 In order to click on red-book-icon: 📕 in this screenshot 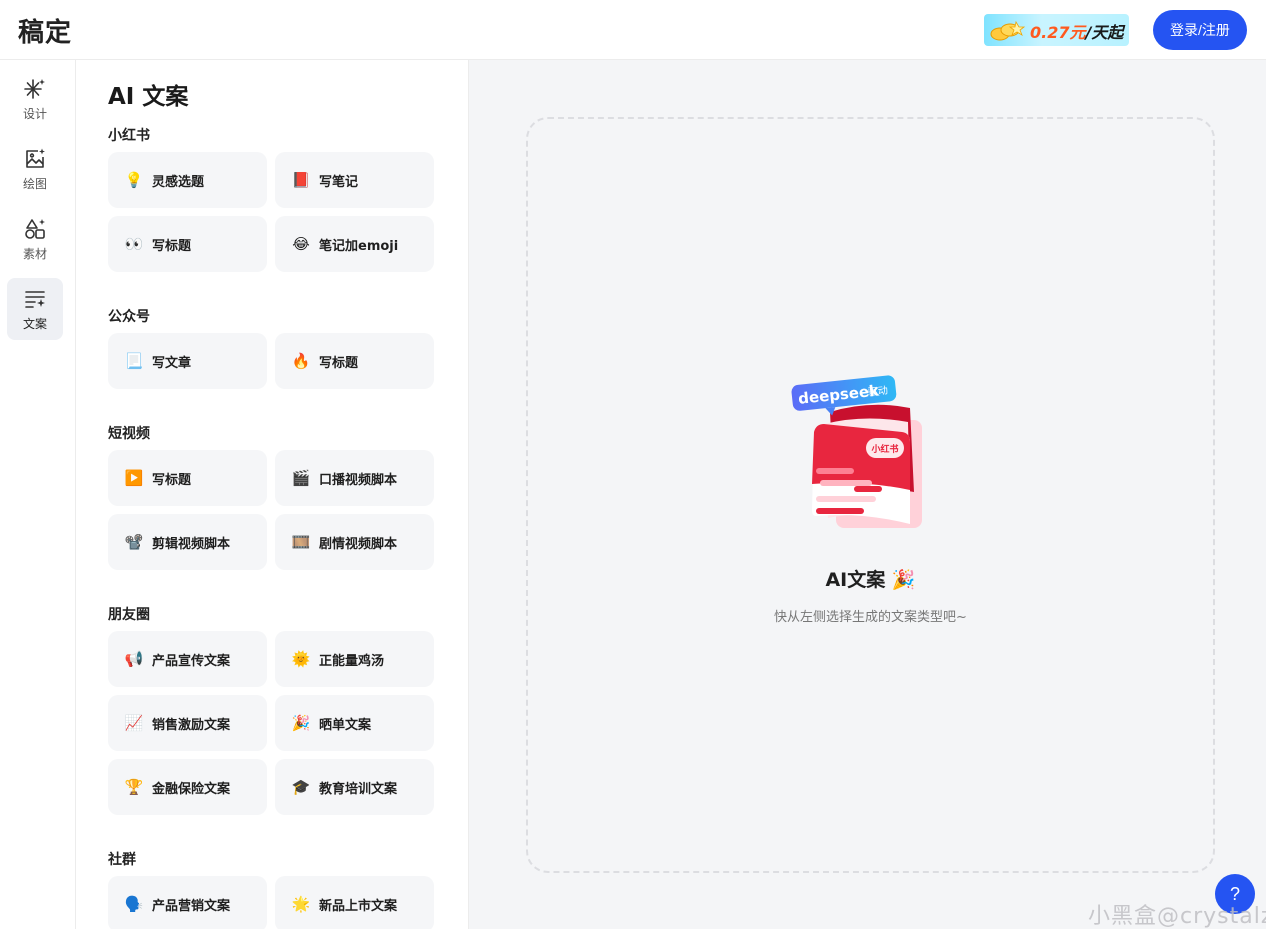, I will do `click(301, 180)`.